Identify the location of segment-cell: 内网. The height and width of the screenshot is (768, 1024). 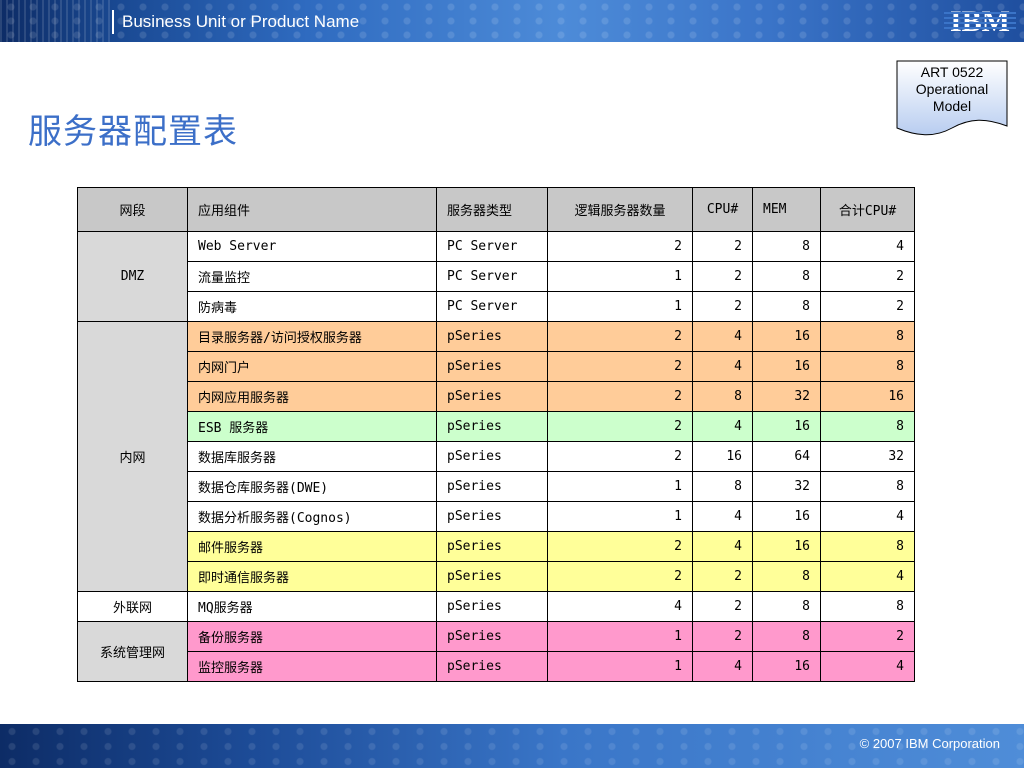
(132, 456).